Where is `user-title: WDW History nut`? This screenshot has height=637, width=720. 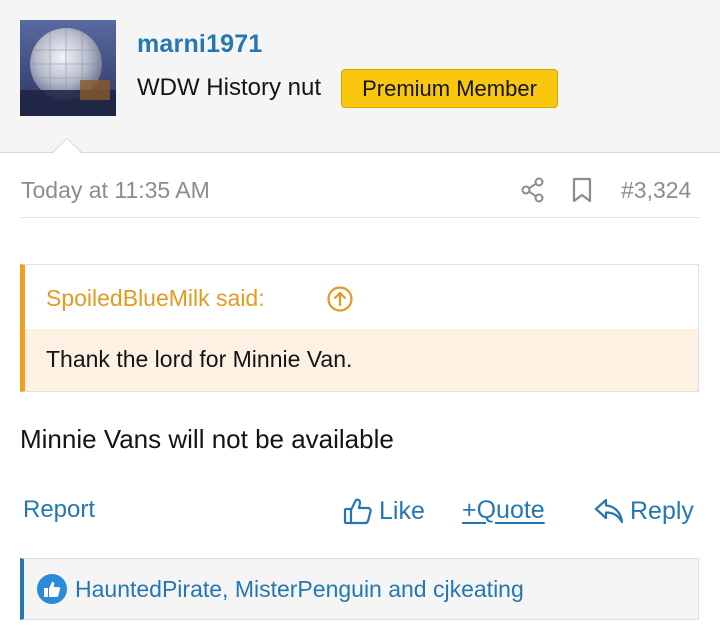
user-title: WDW History nut is located at coordinates (229, 87).